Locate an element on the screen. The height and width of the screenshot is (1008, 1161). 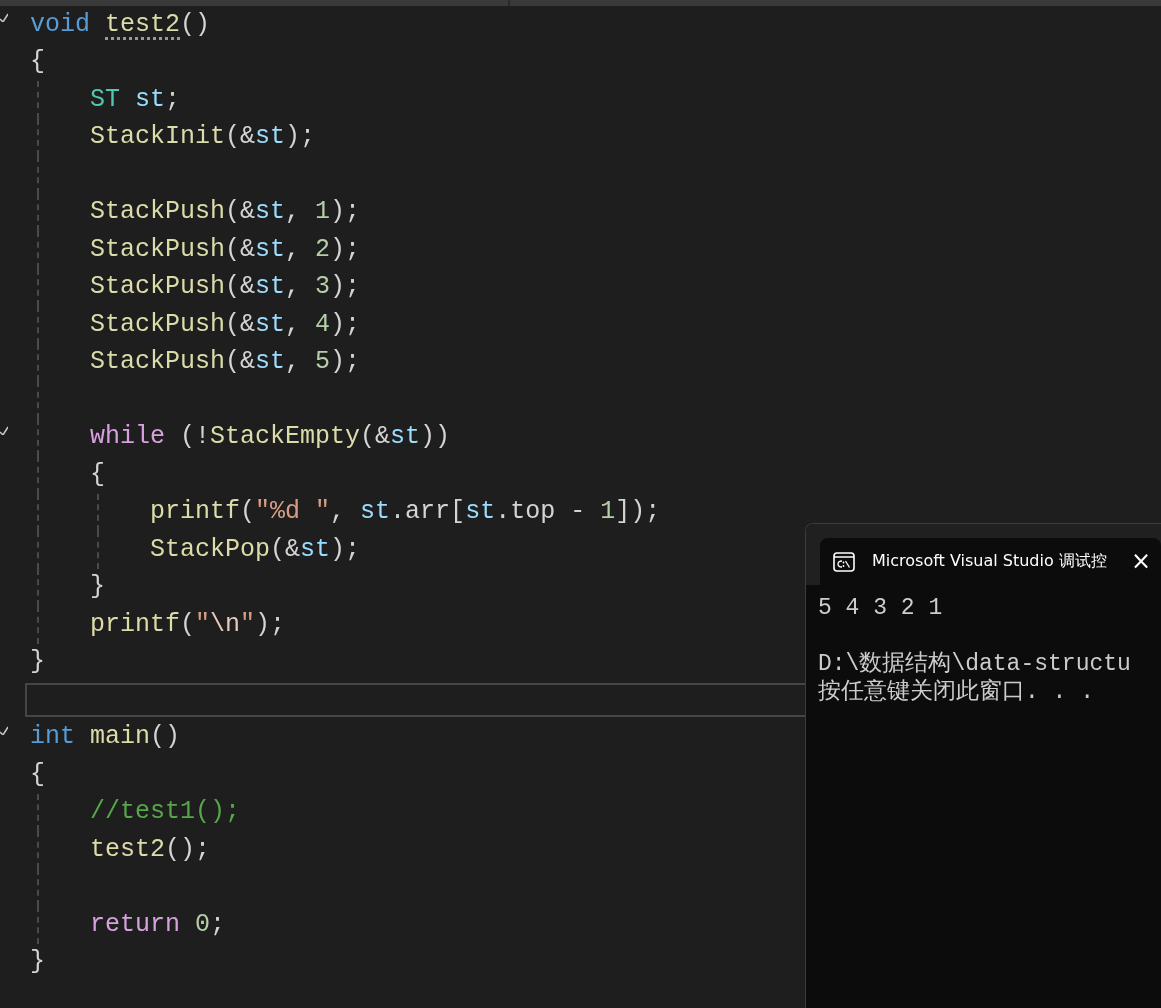
code-line: StackPush(&st, 3); is located at coordinates (225, 287).